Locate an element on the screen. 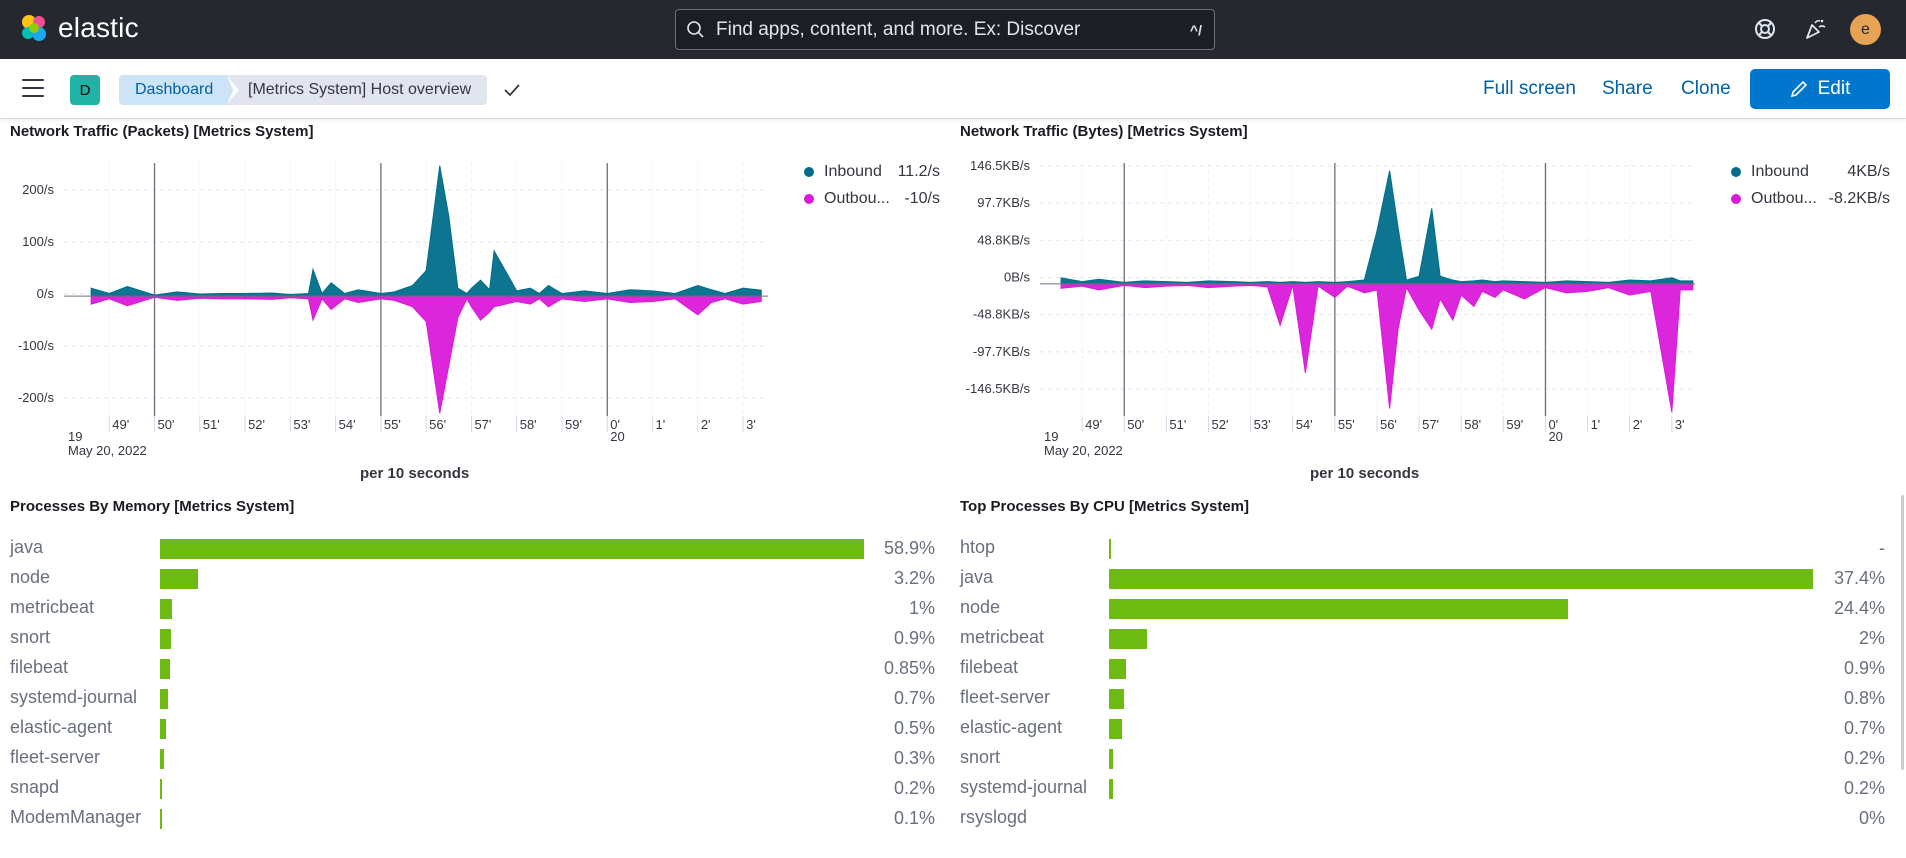 The image size is (1906, 858). search-input is located at coordinates (953, 29).